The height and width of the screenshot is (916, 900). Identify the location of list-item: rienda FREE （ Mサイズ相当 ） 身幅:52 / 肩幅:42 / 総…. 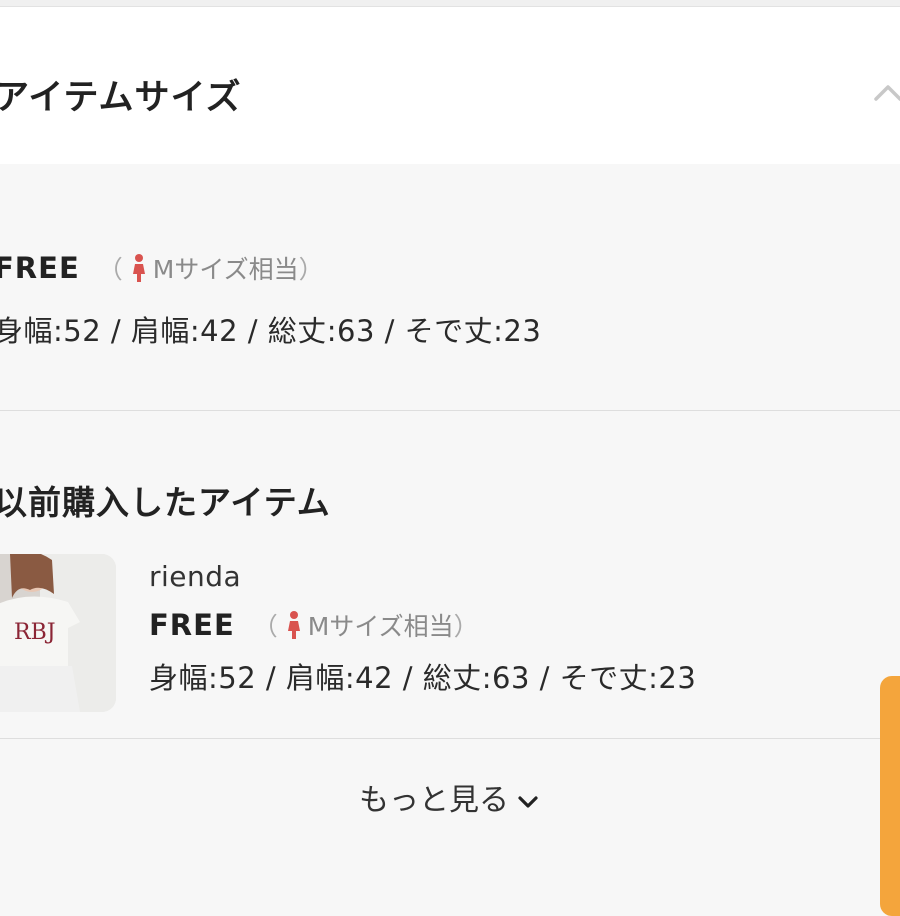
(422, 628).